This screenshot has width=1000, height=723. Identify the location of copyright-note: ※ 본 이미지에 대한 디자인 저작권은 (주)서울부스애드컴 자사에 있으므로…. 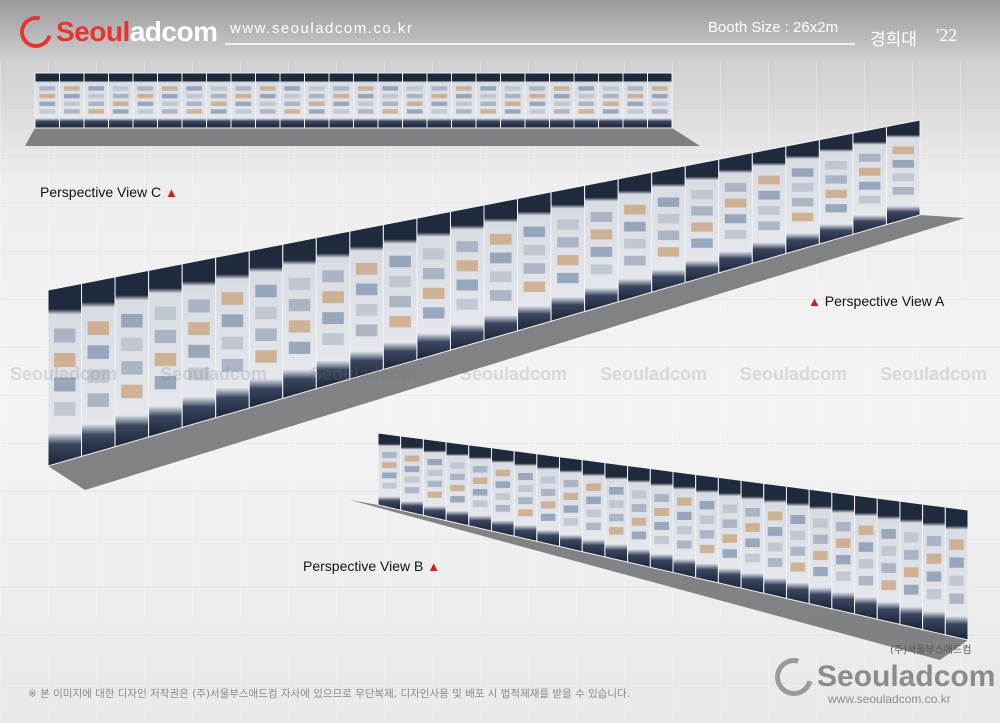
(329, 694).